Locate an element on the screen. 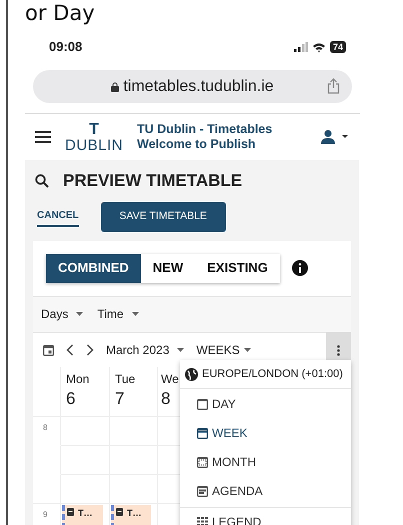 This screenshot has width=403, height=525. address-bar: timetables.tudublin.ie is located at coordinates (192, 86).